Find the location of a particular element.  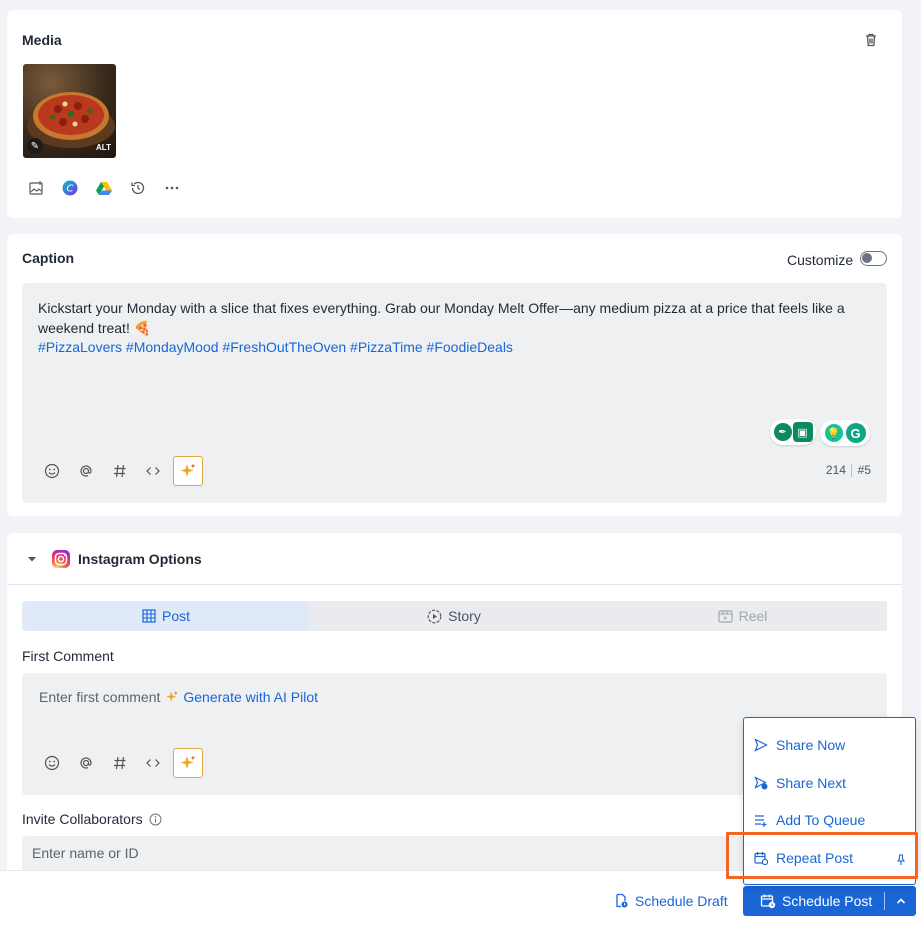

extension-badge-left: ✒ ▣ is located at coordinates (793, 432).